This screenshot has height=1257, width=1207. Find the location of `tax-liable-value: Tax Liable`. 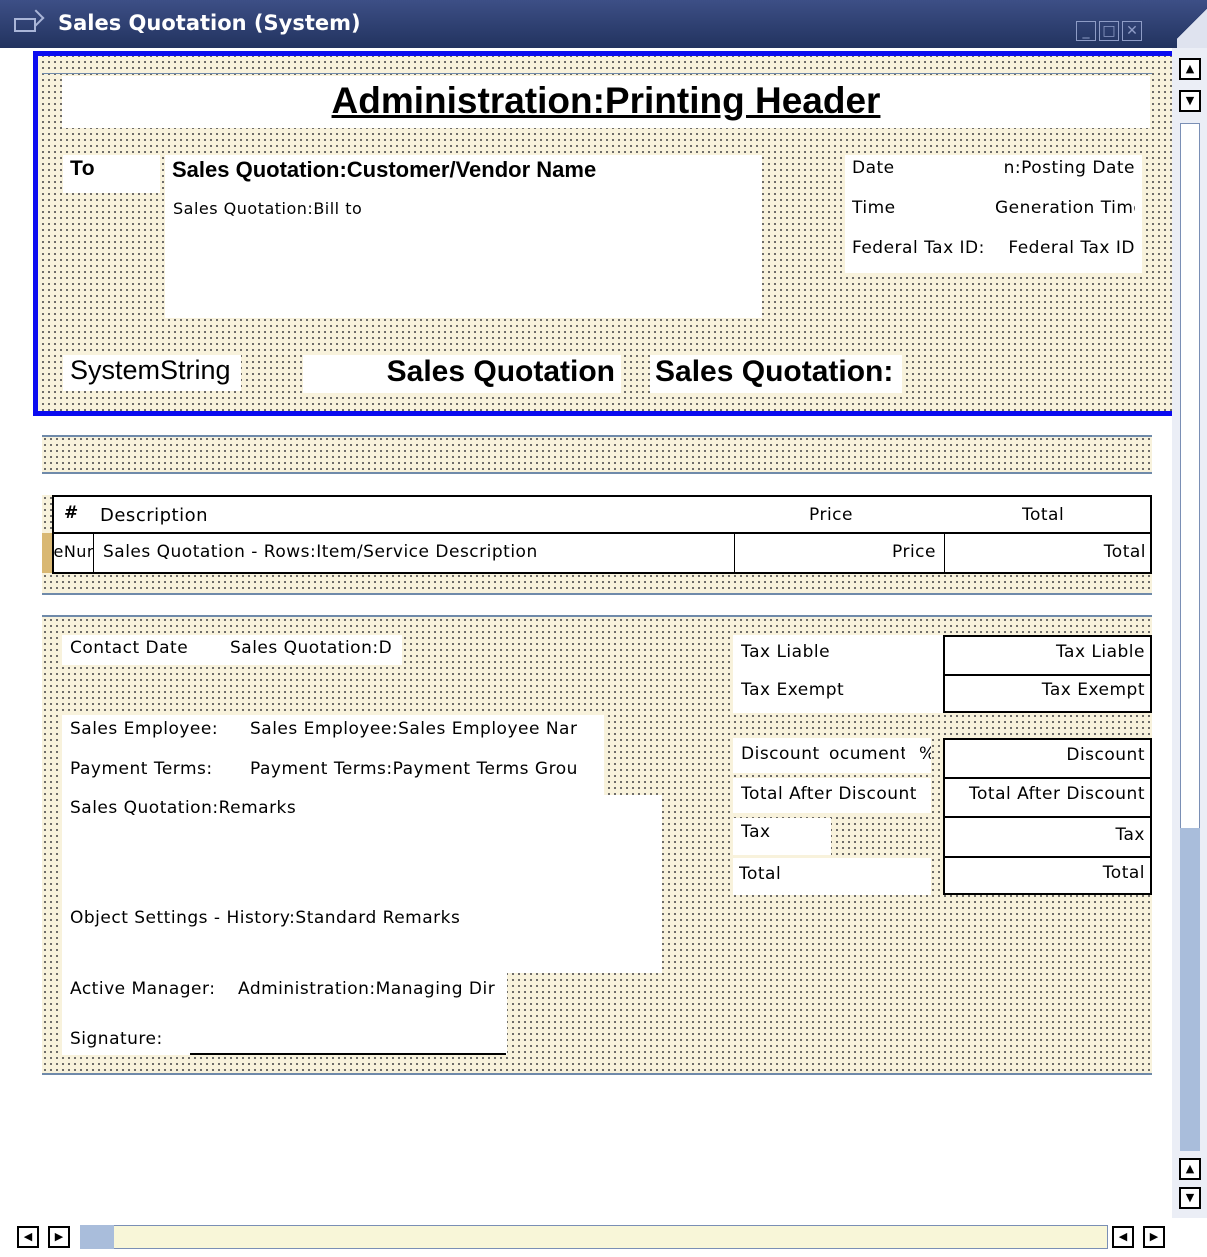

tax-liable-value: Tax Liable is located at coordinates (1100, 652).